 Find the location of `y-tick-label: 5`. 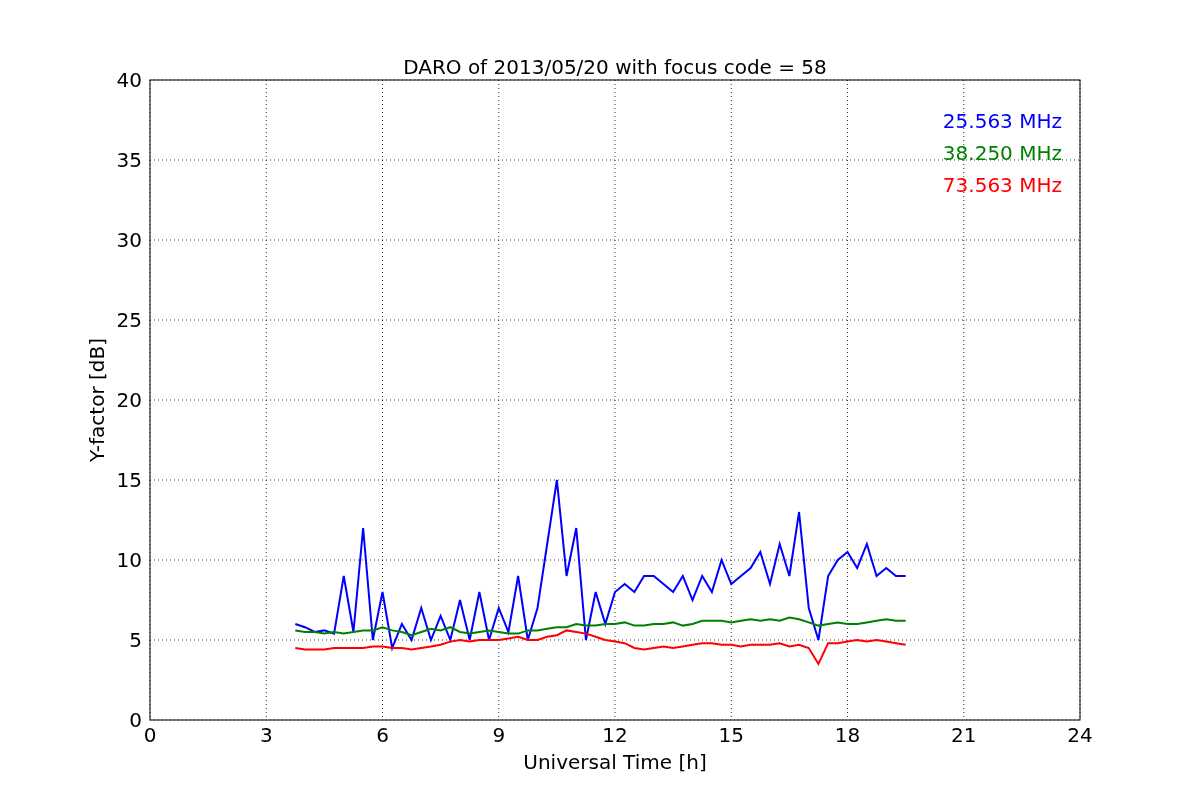

y-tick-label: 5 is located at coordinates (135, 640).